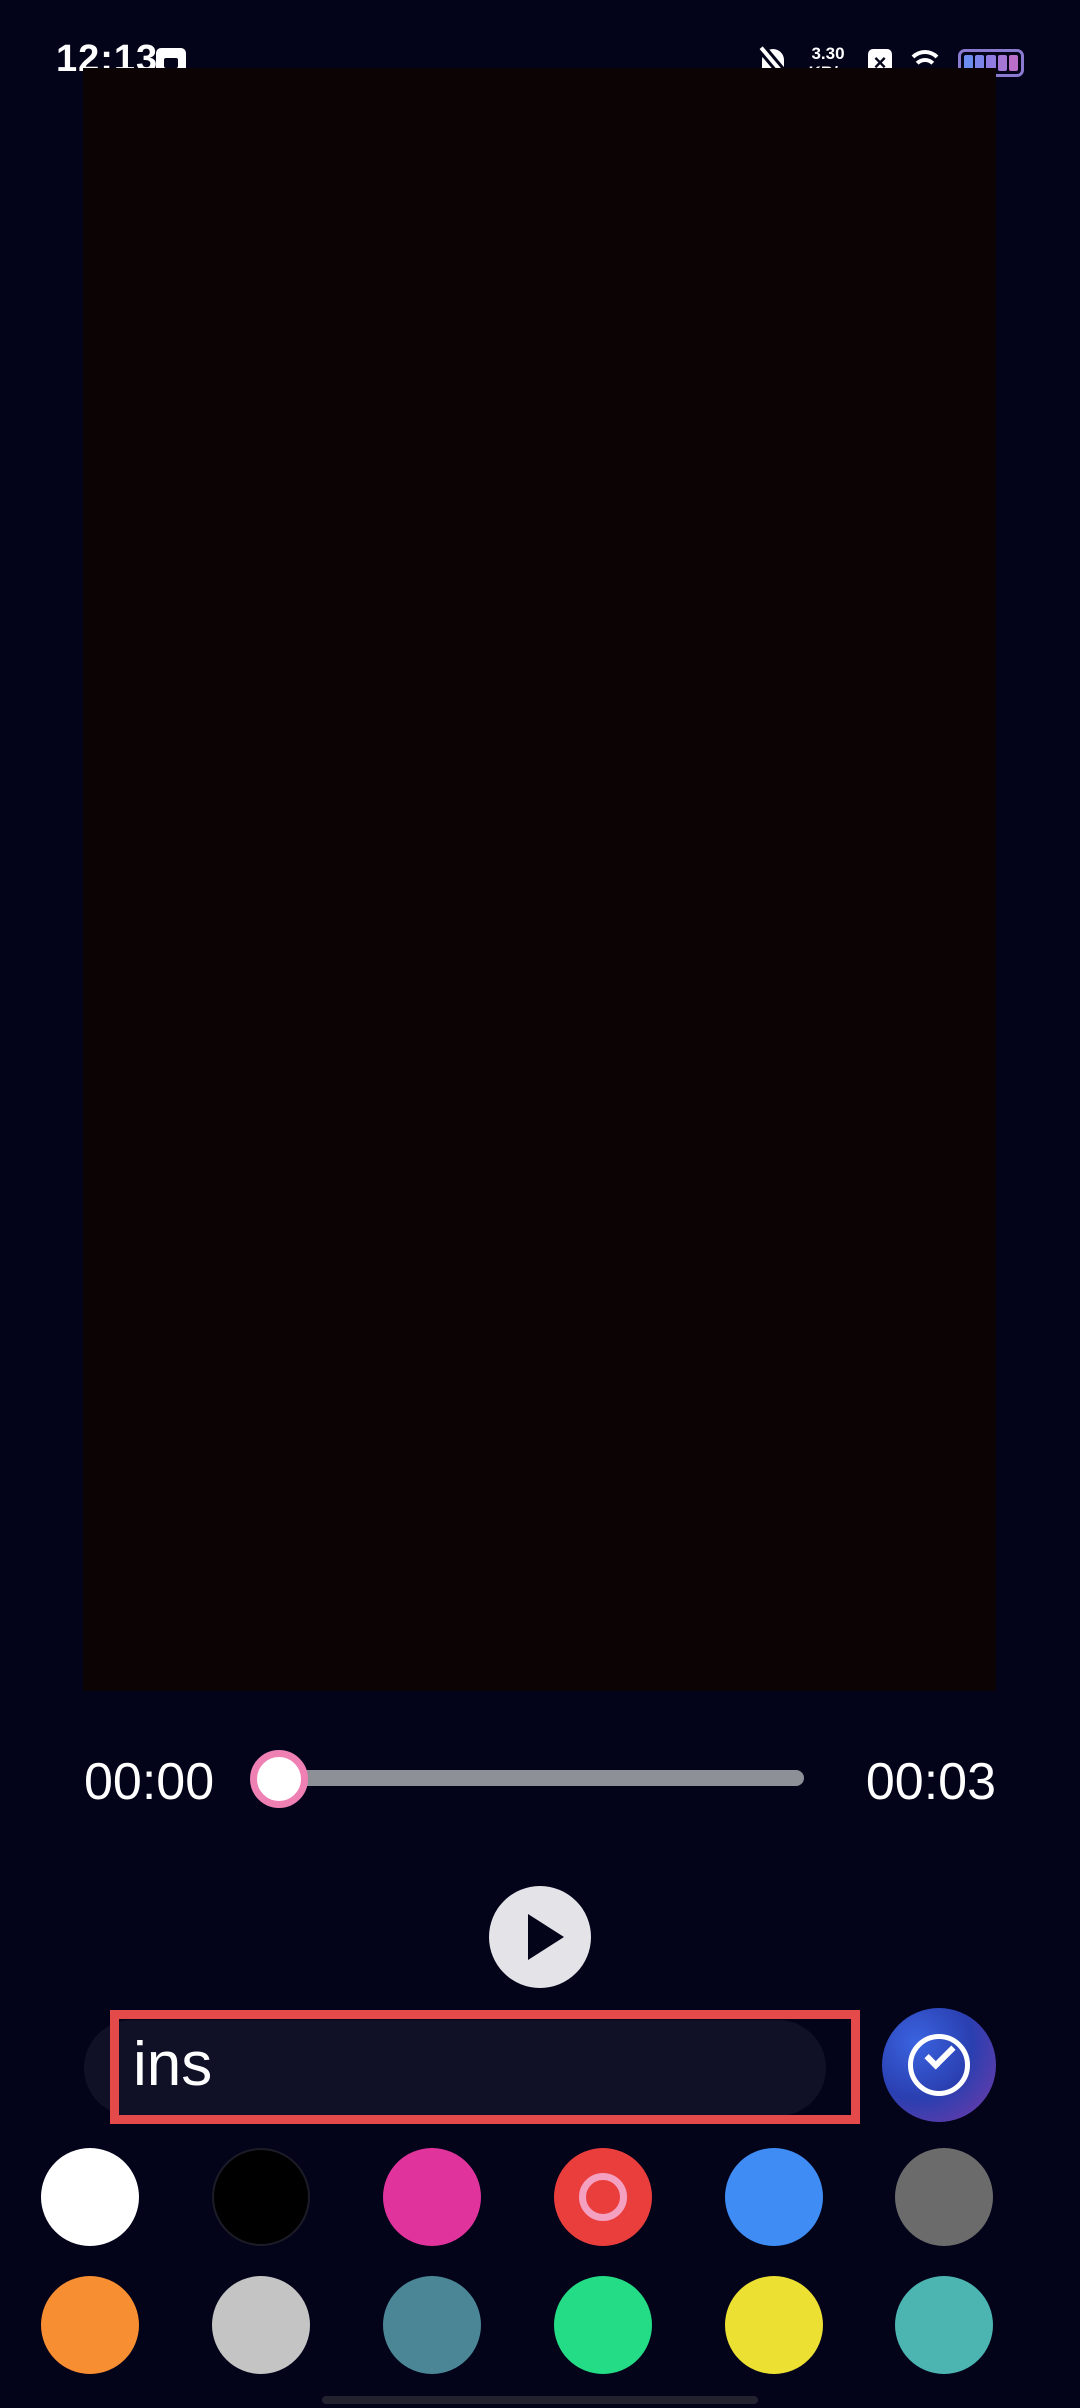 The image size is (1080, 2408). What do you see at coordinates (828, 53) in the screenshot?
I see `network-speed-value: 3.30` at bounding box center [828, 53].